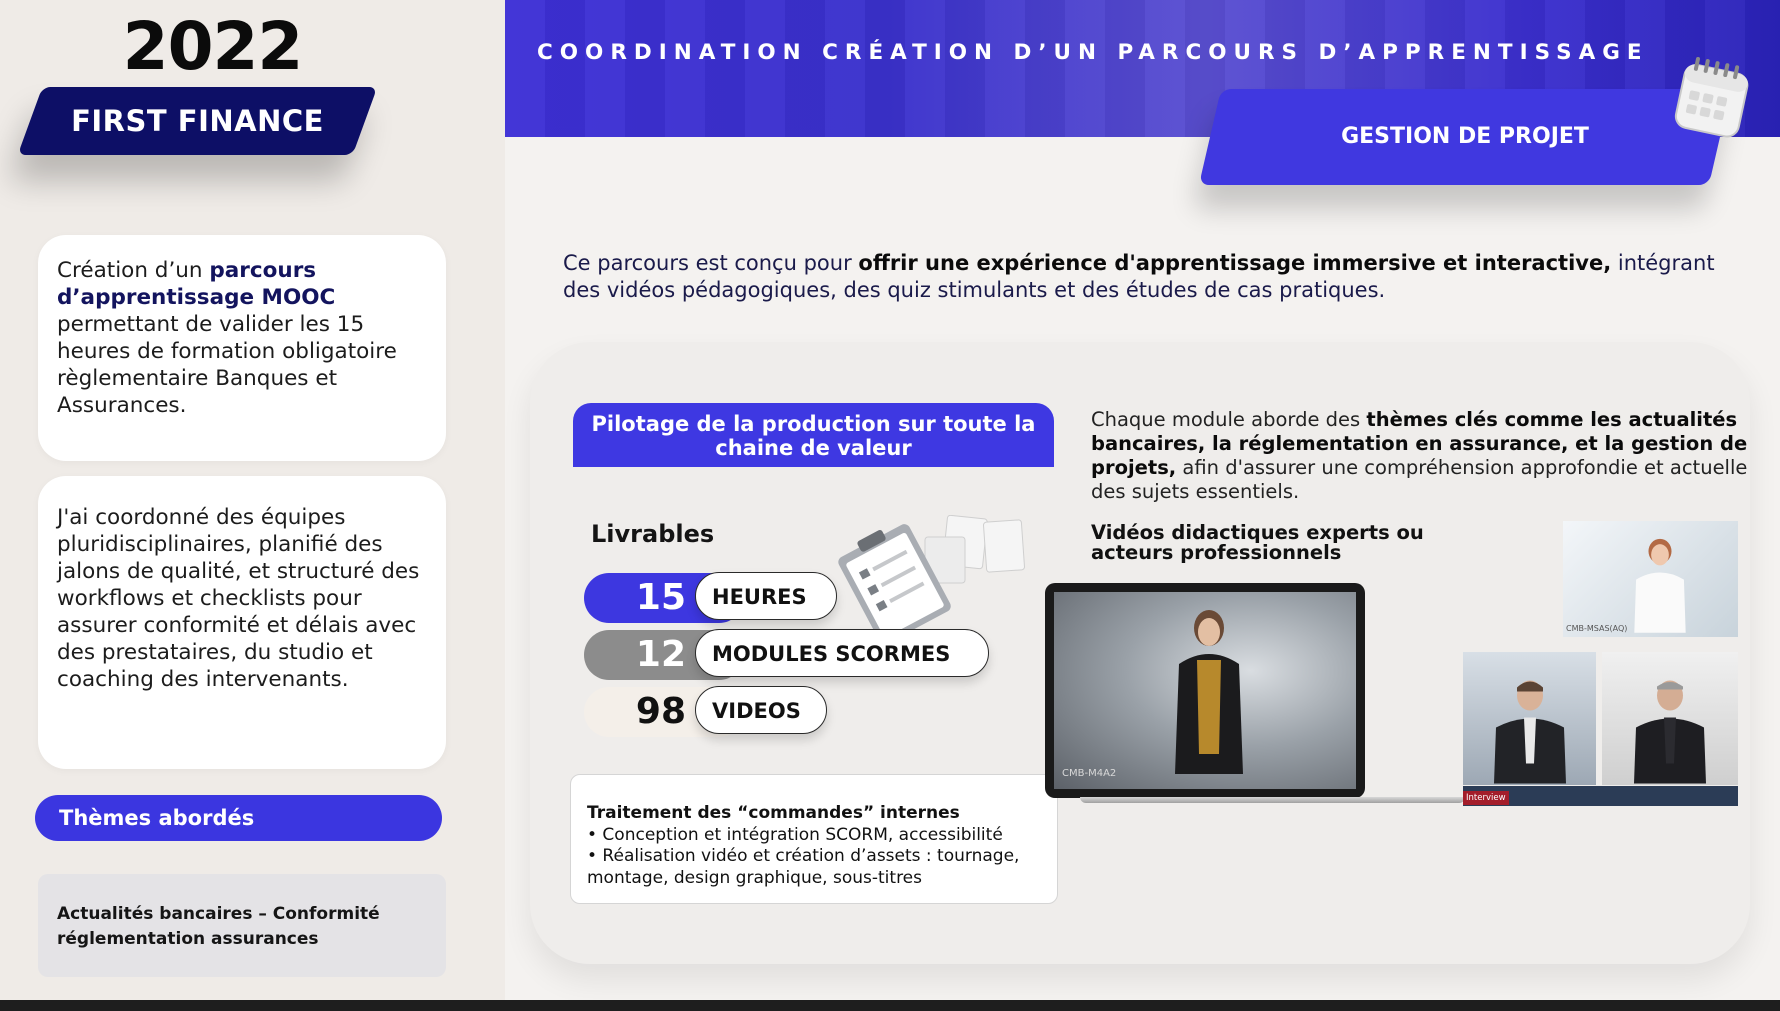 The image size is (1780, 1011). I want to click on stat-videos-value: 98, so click(660, 711).